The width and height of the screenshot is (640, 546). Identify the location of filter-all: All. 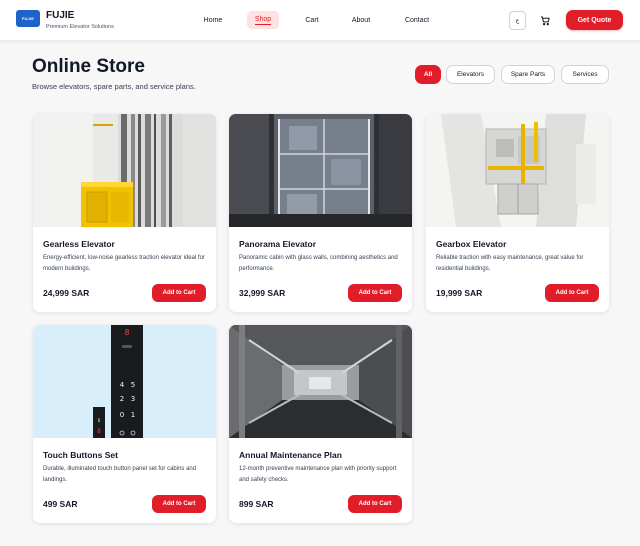
(428, 74).